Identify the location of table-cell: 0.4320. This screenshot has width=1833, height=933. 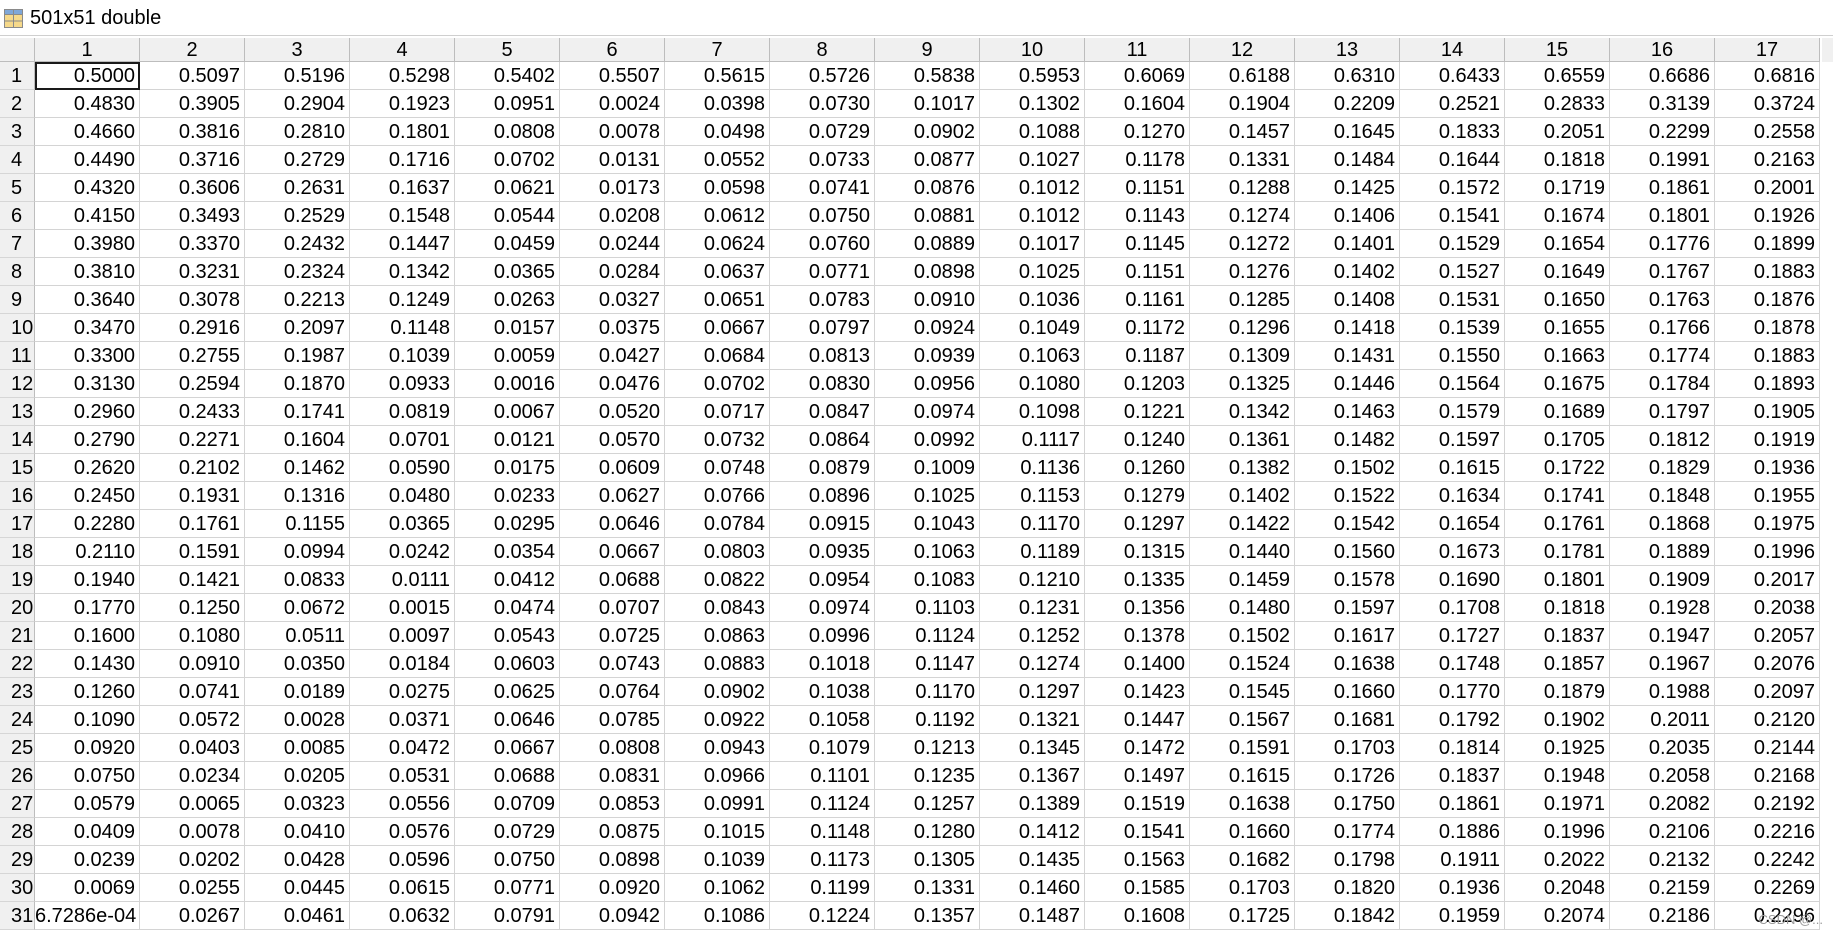
(87, 188).